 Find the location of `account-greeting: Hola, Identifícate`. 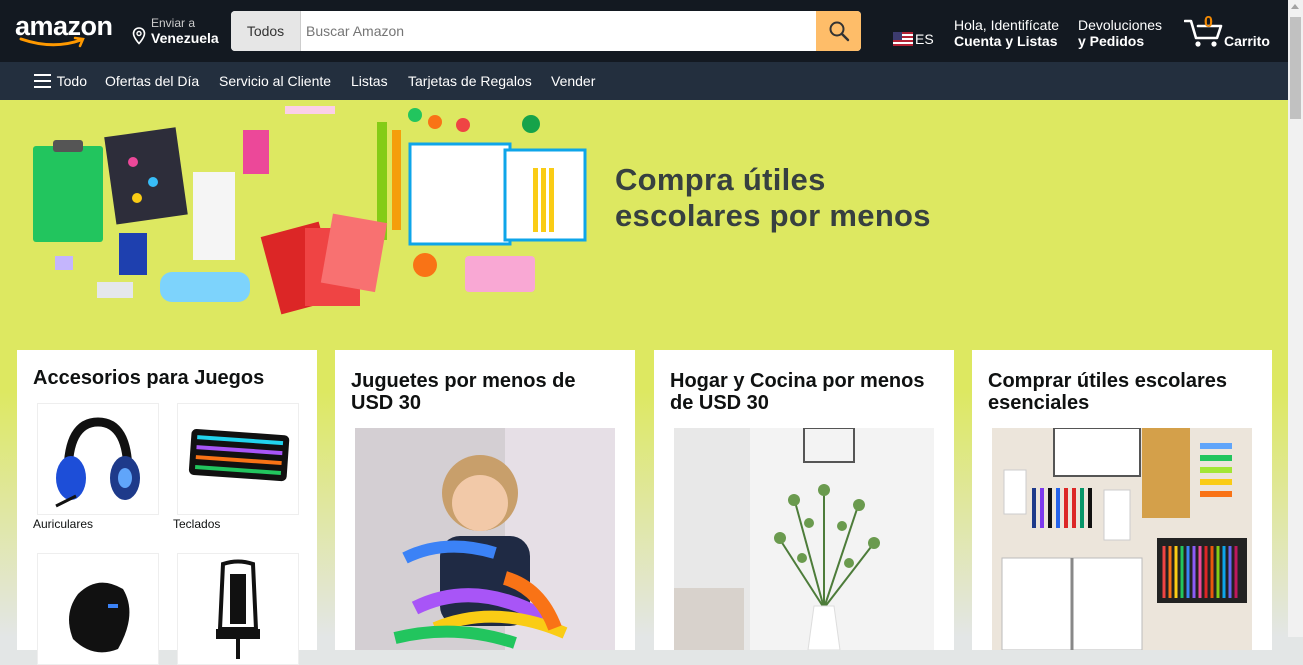

account-greeting: Hola, Identifícate is located at coordinates (1007, 25).